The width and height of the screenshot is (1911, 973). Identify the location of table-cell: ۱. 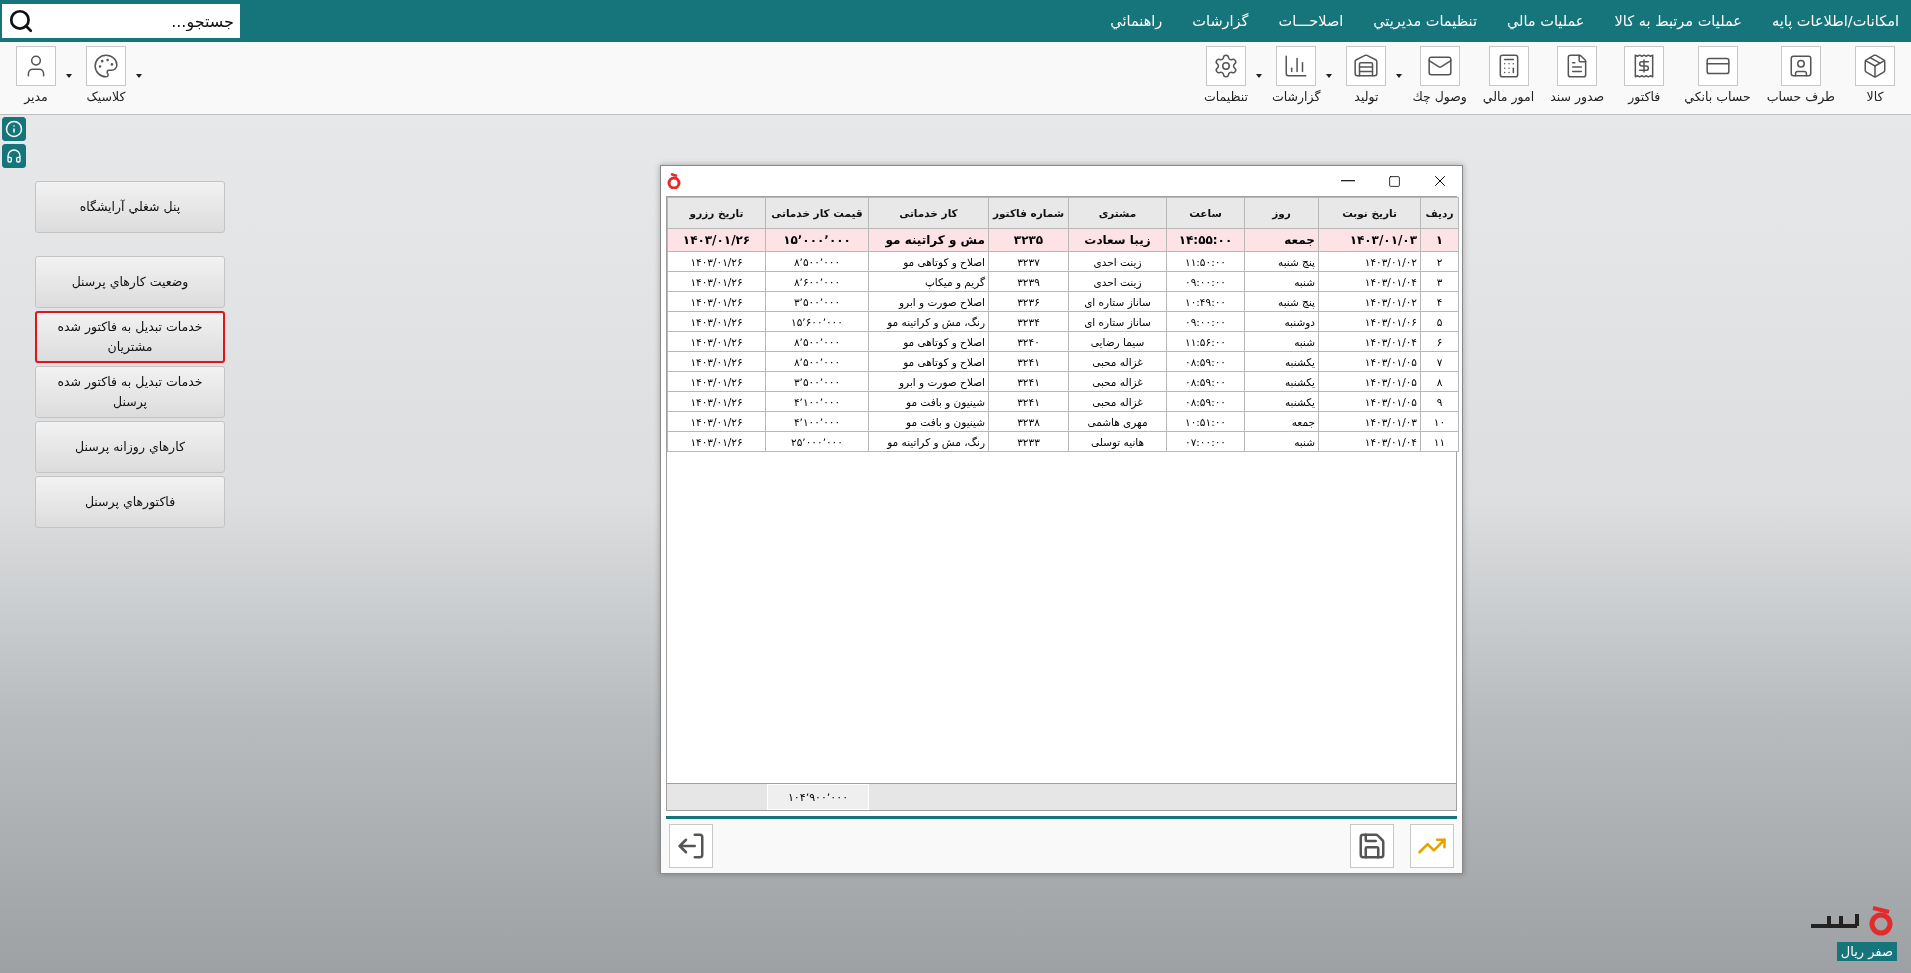
(1439, 240).